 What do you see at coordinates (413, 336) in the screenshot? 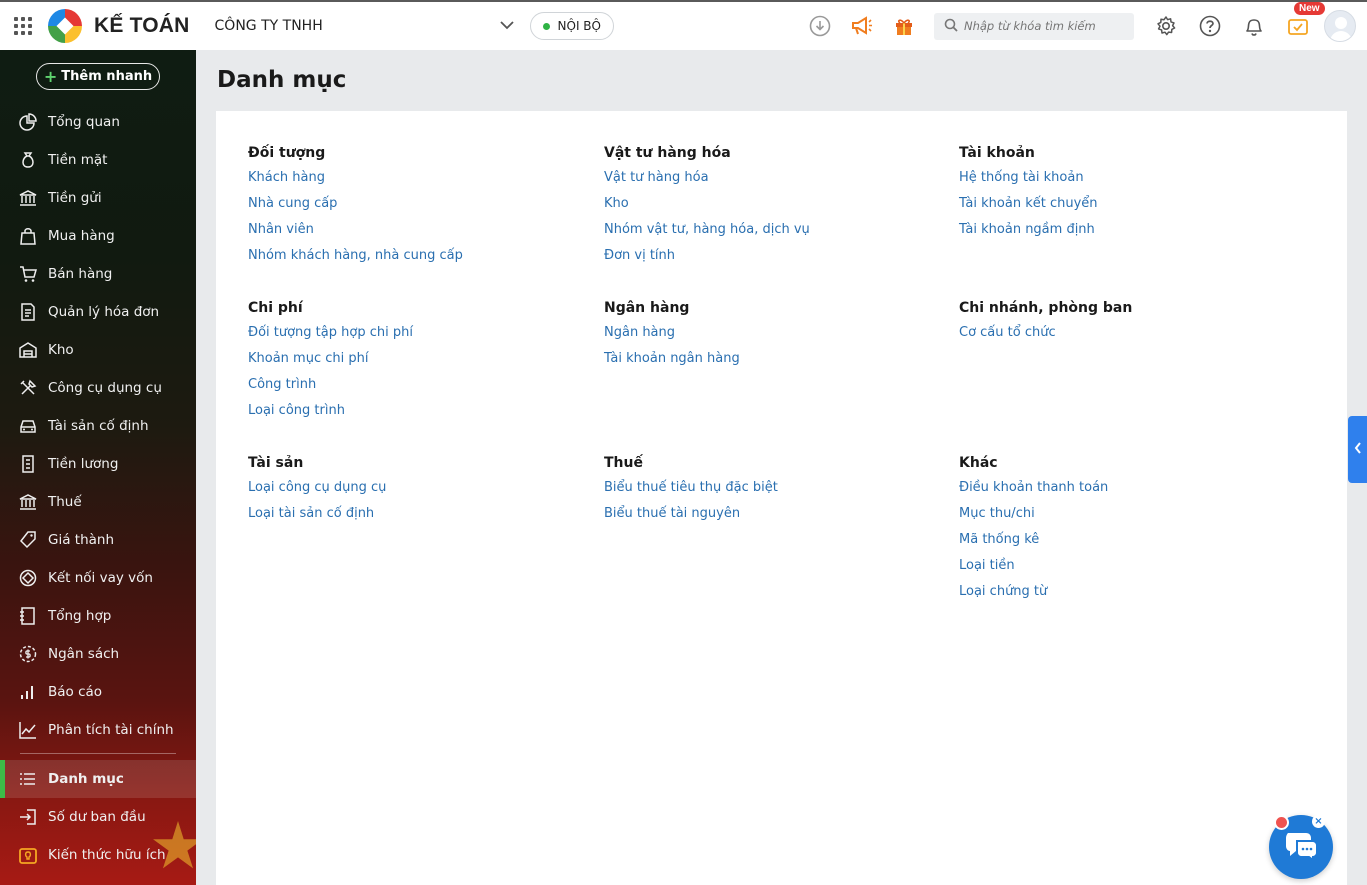
I see `catalog-link: Đối tượng tập hợp chi phí` at bounding box center [413, 336].